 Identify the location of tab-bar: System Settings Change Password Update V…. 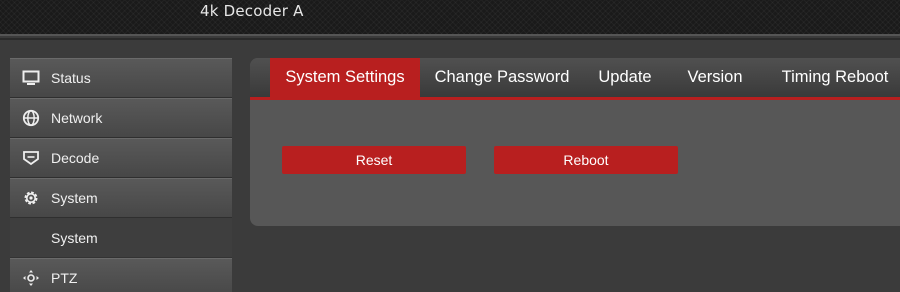
(575, 79).